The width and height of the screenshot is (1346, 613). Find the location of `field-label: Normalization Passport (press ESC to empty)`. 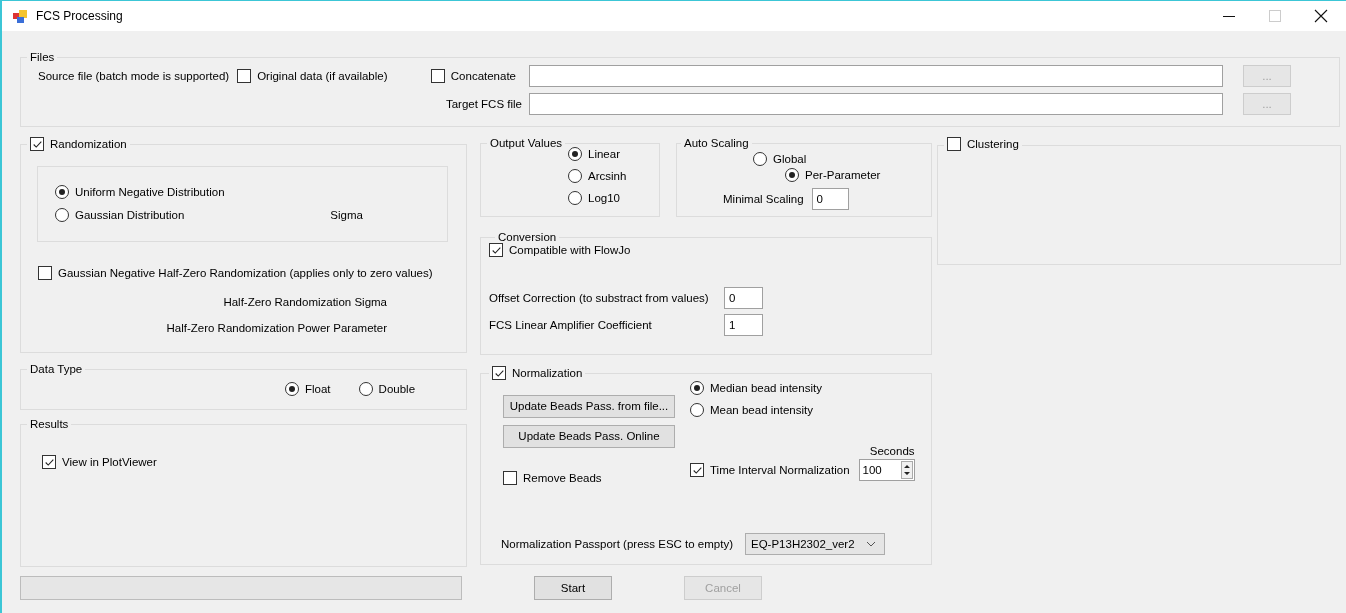

field-label: Normalization Passport (press ESC to empty) is located at coordinates (617, 543).